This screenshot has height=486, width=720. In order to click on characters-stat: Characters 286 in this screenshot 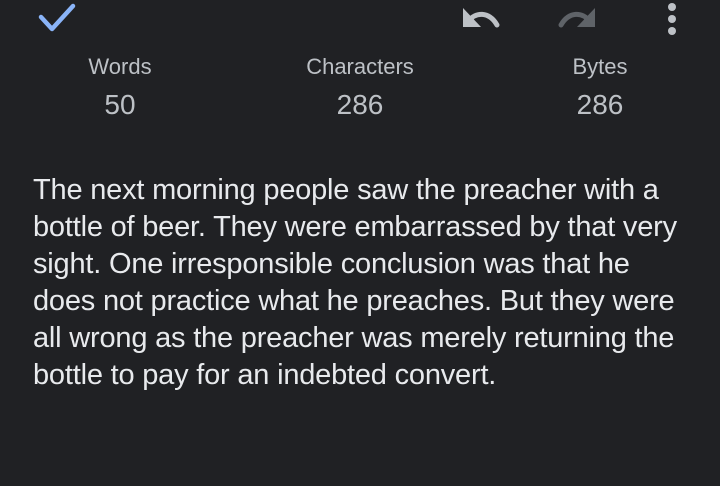, I will do `click(360, 89)`.